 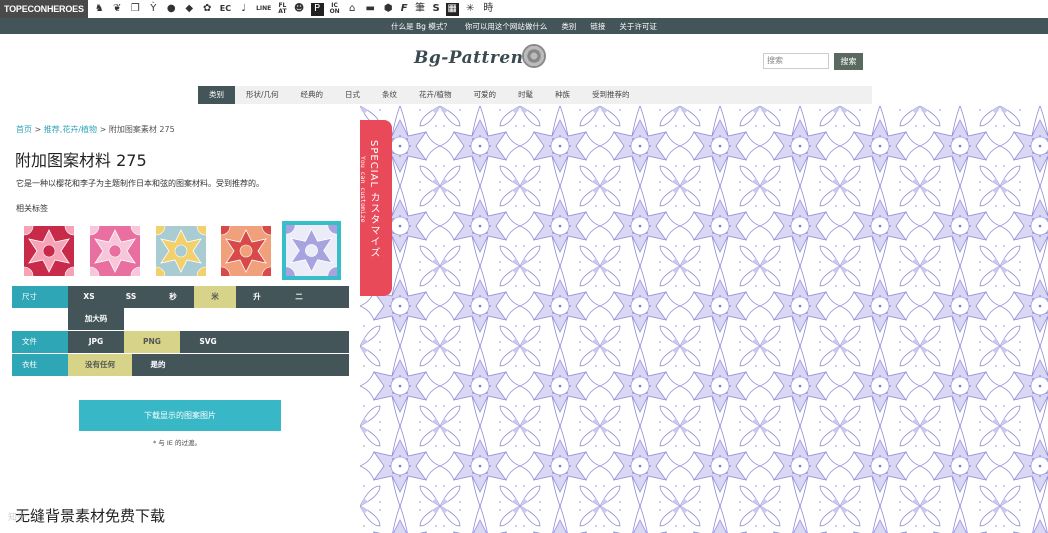 What do you see at coordinates (89, 297) in the screenshot?
I see `size-xs: XS` at bounding box center [89, 297].